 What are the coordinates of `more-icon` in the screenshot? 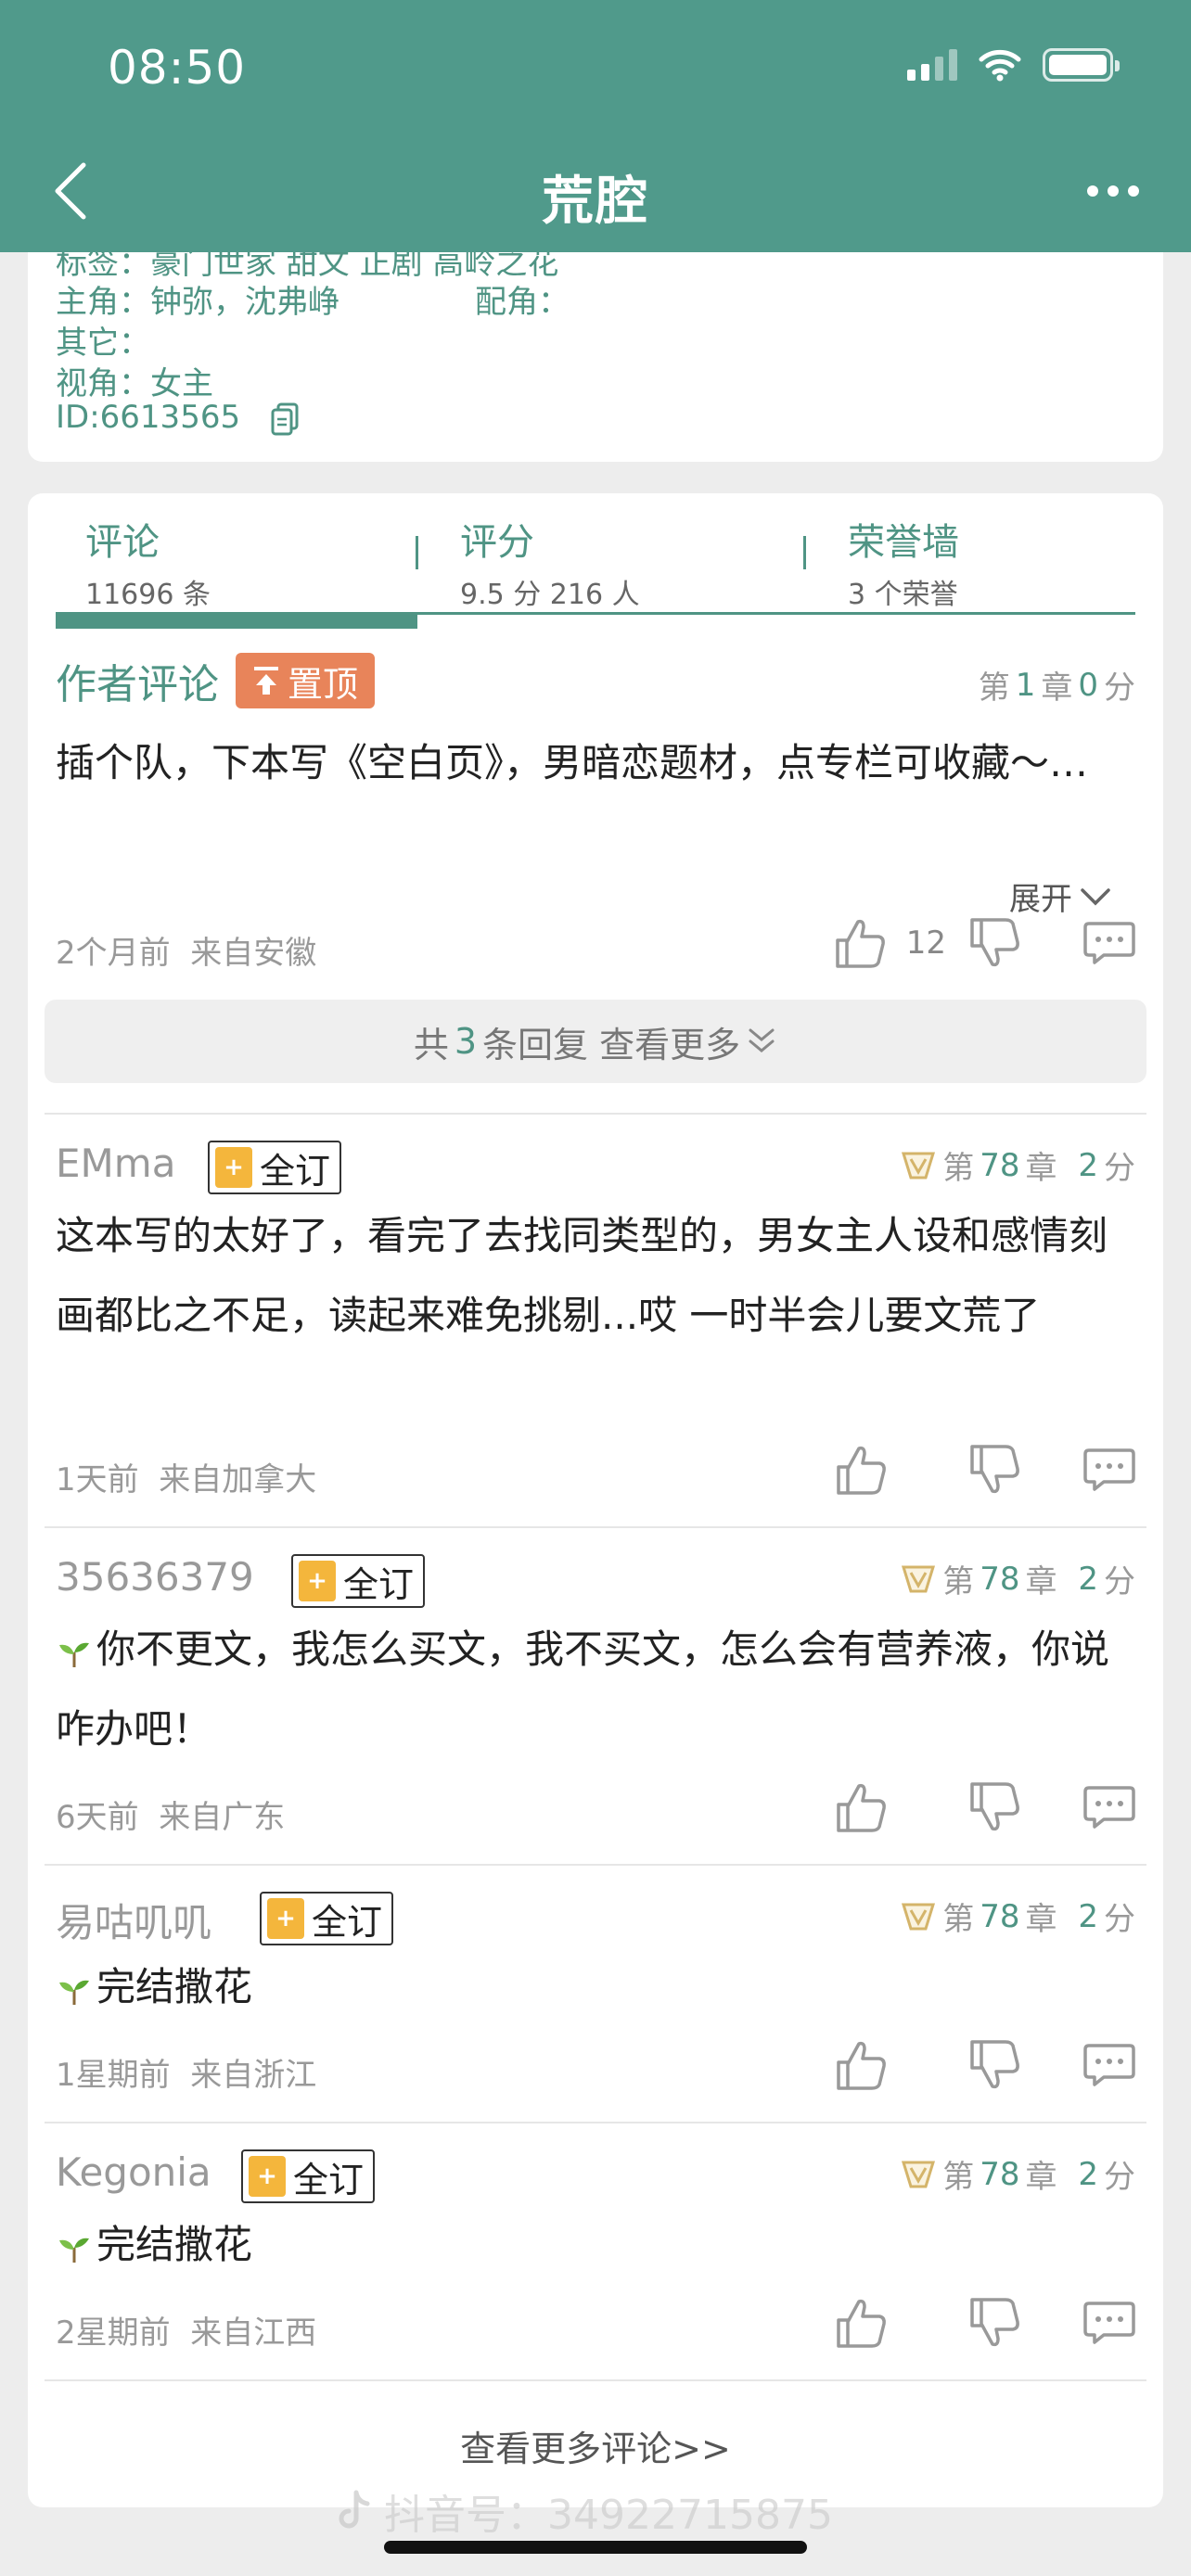 It's located at (1113, 191).